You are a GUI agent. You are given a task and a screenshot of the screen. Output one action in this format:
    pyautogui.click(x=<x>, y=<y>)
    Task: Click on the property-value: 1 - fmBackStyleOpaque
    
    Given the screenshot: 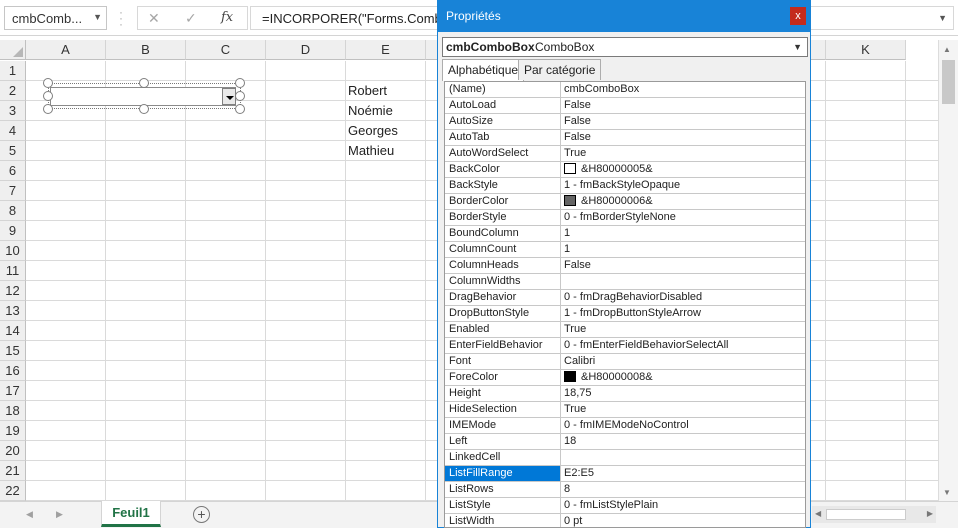 What is the action you would take?
    pyautogui.click(x=683, y=185)
    